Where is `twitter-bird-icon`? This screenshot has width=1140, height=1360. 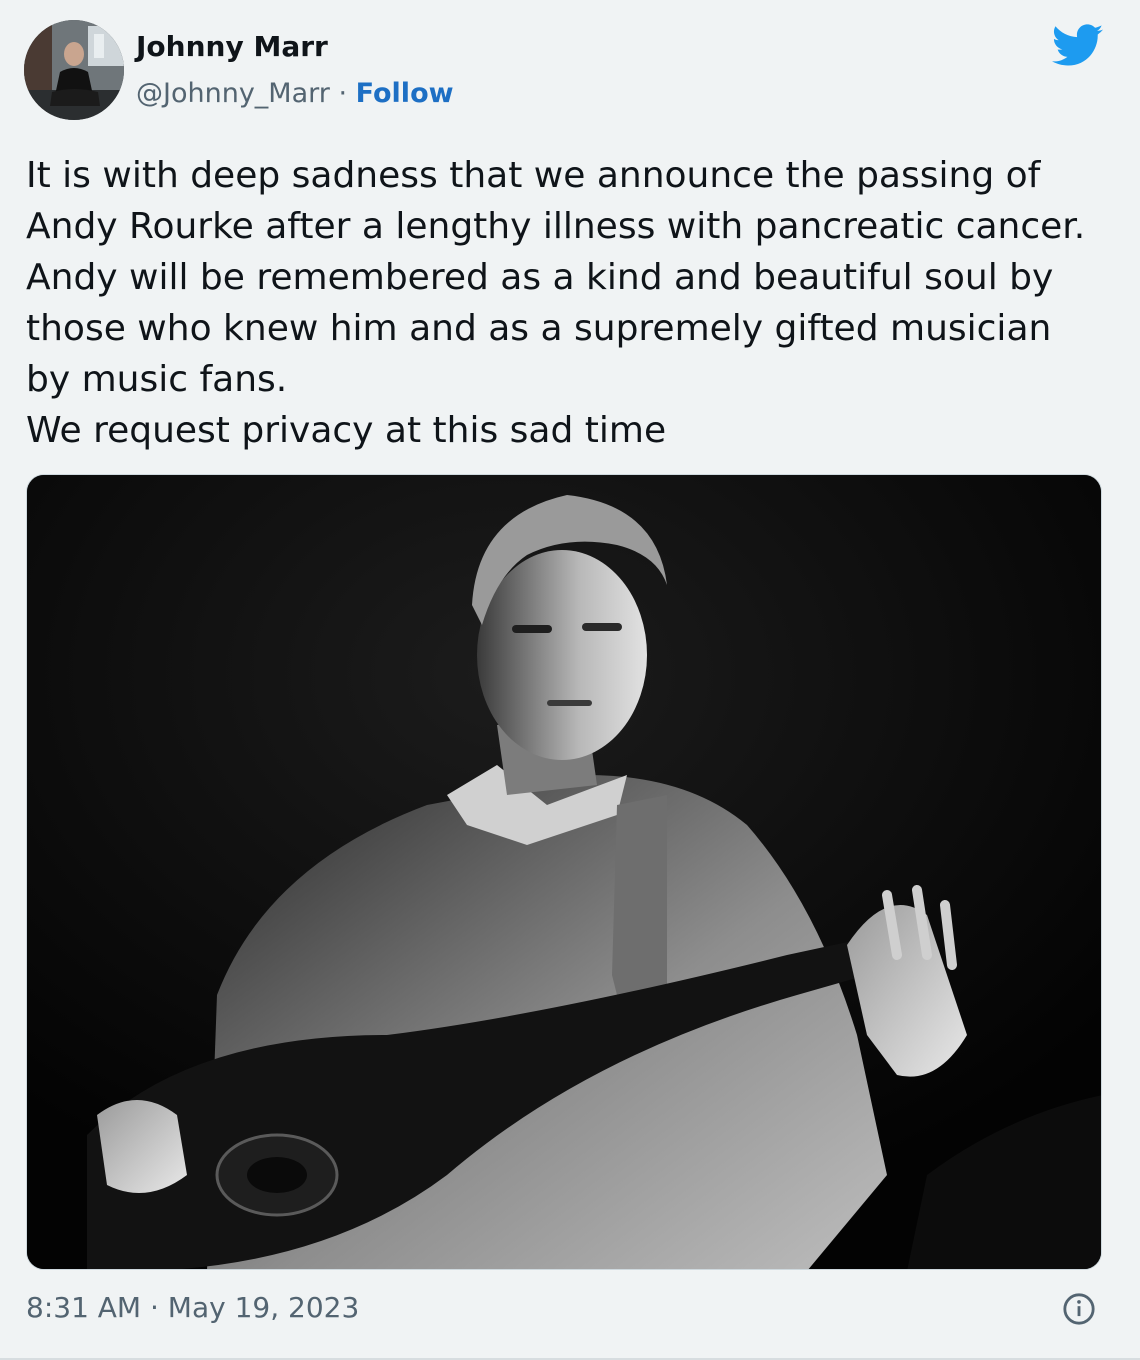 twitter-bird-icon is located at coordinates (1078, 46).